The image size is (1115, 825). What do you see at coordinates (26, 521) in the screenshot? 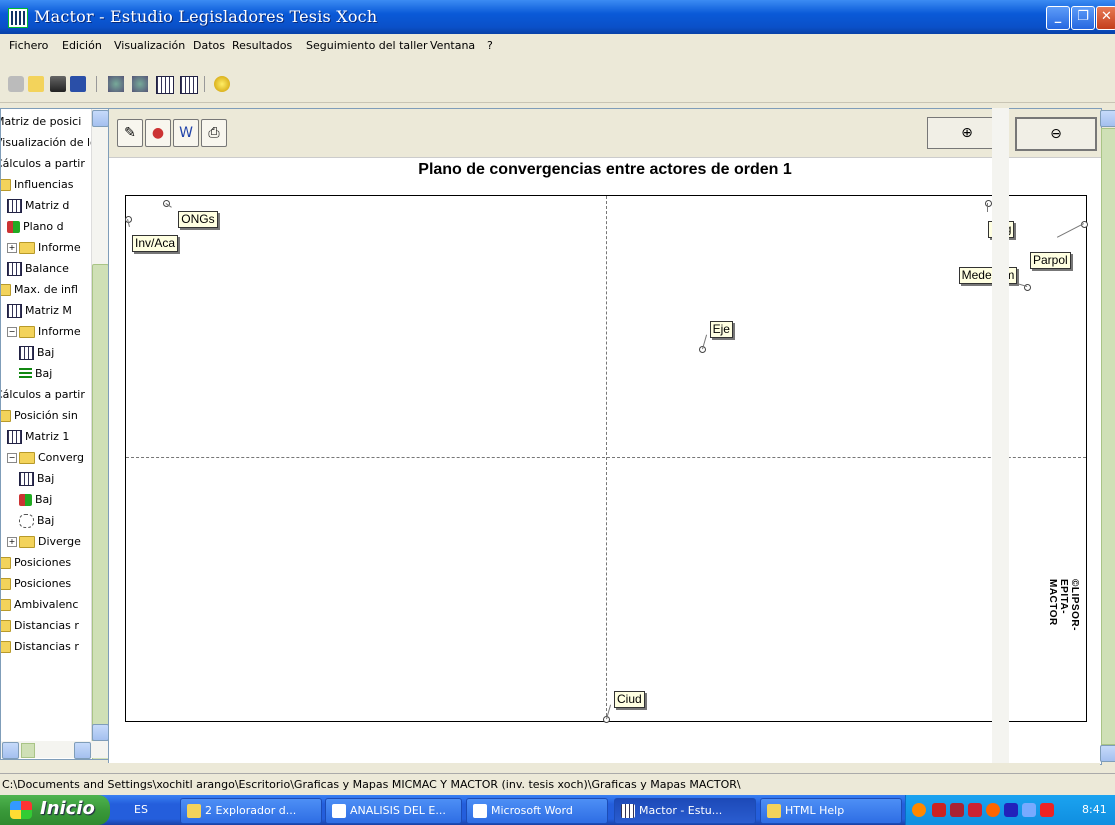
I see `net-icon` at bounding box center [26, 521].